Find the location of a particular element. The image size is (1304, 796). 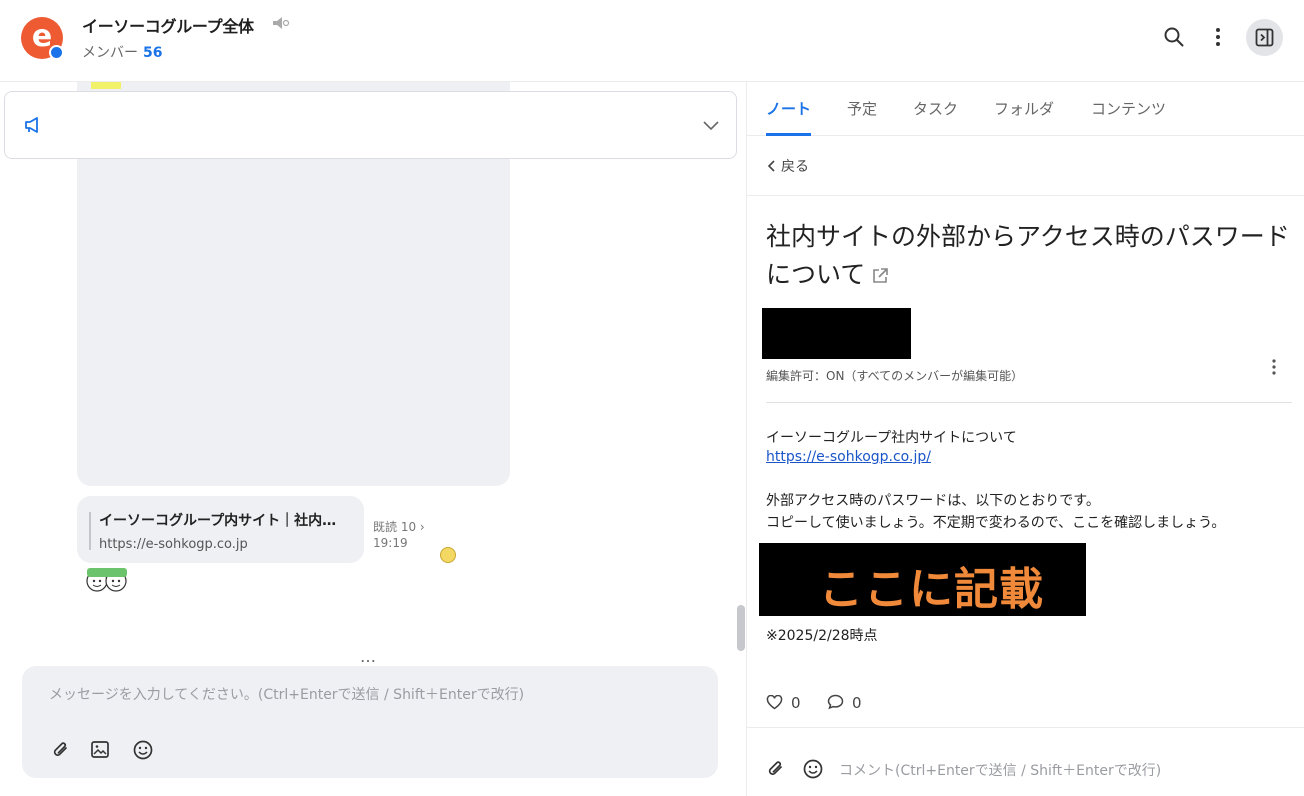

redacted-block is located at coordinates (836, 333).